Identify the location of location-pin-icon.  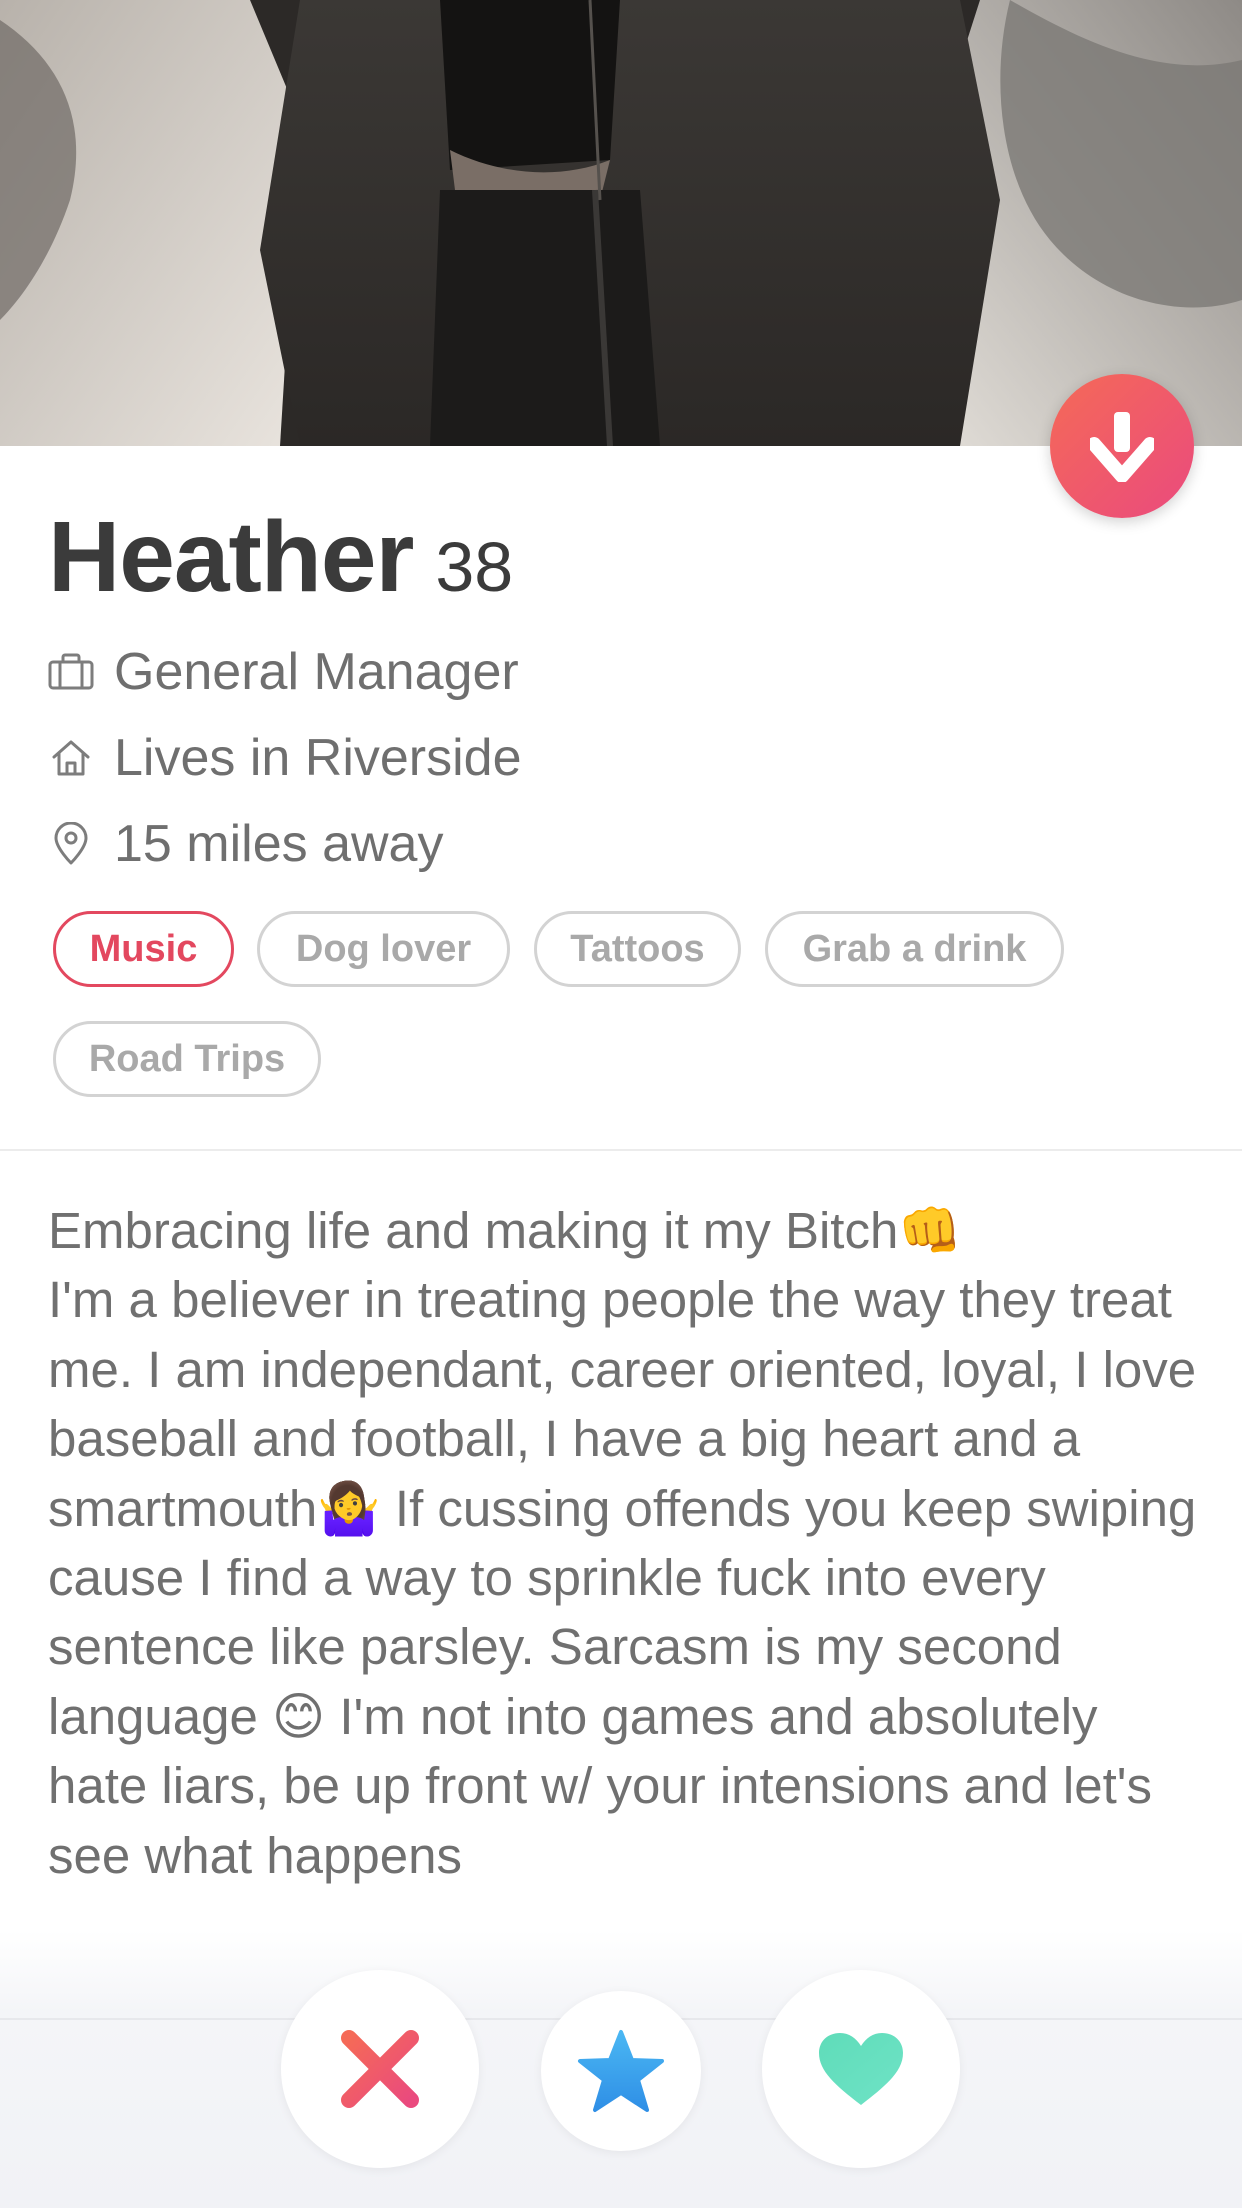
(71, 844).